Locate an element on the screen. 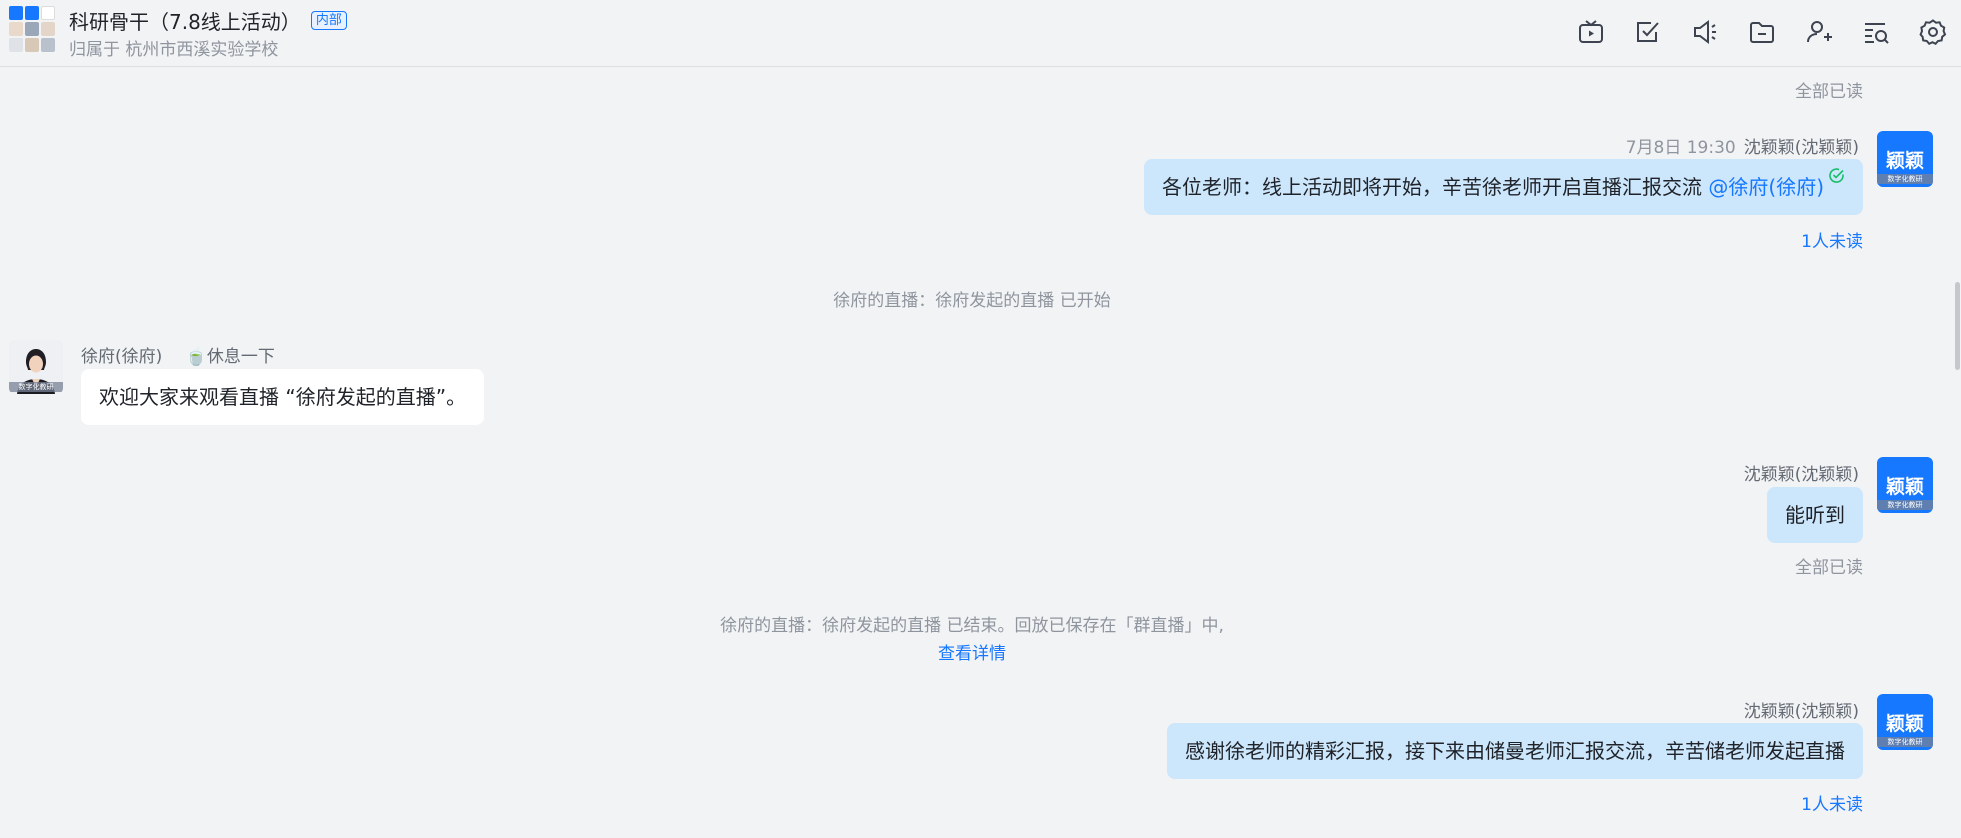  task-button is located at coordinates (1647, 32).